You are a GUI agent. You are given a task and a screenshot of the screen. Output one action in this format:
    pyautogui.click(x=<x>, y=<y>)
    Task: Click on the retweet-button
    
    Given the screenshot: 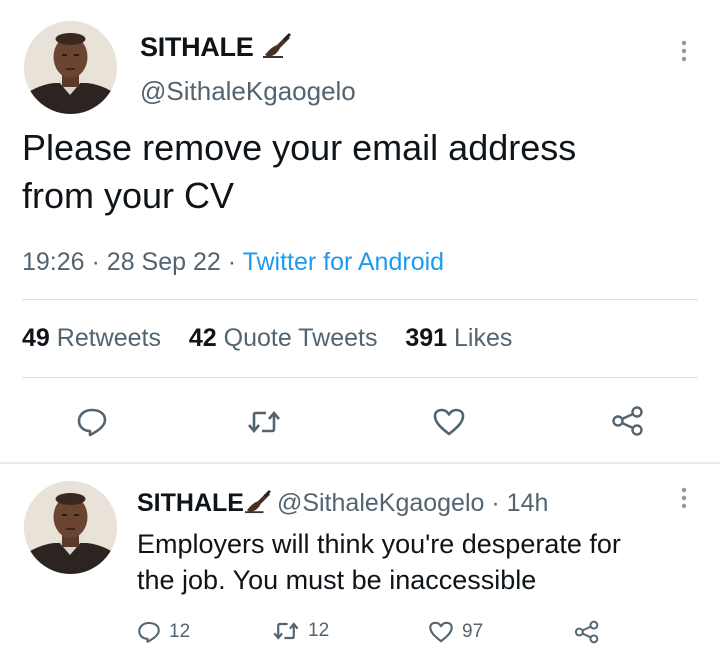 What is the action you would take?
    pyautogui.click(x=264, y=422)
    